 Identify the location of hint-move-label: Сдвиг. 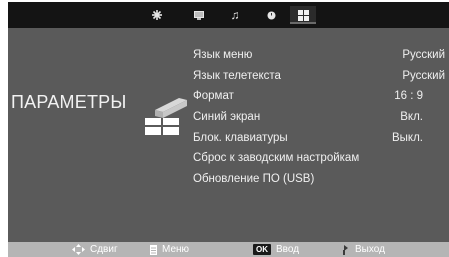
(104, 249).